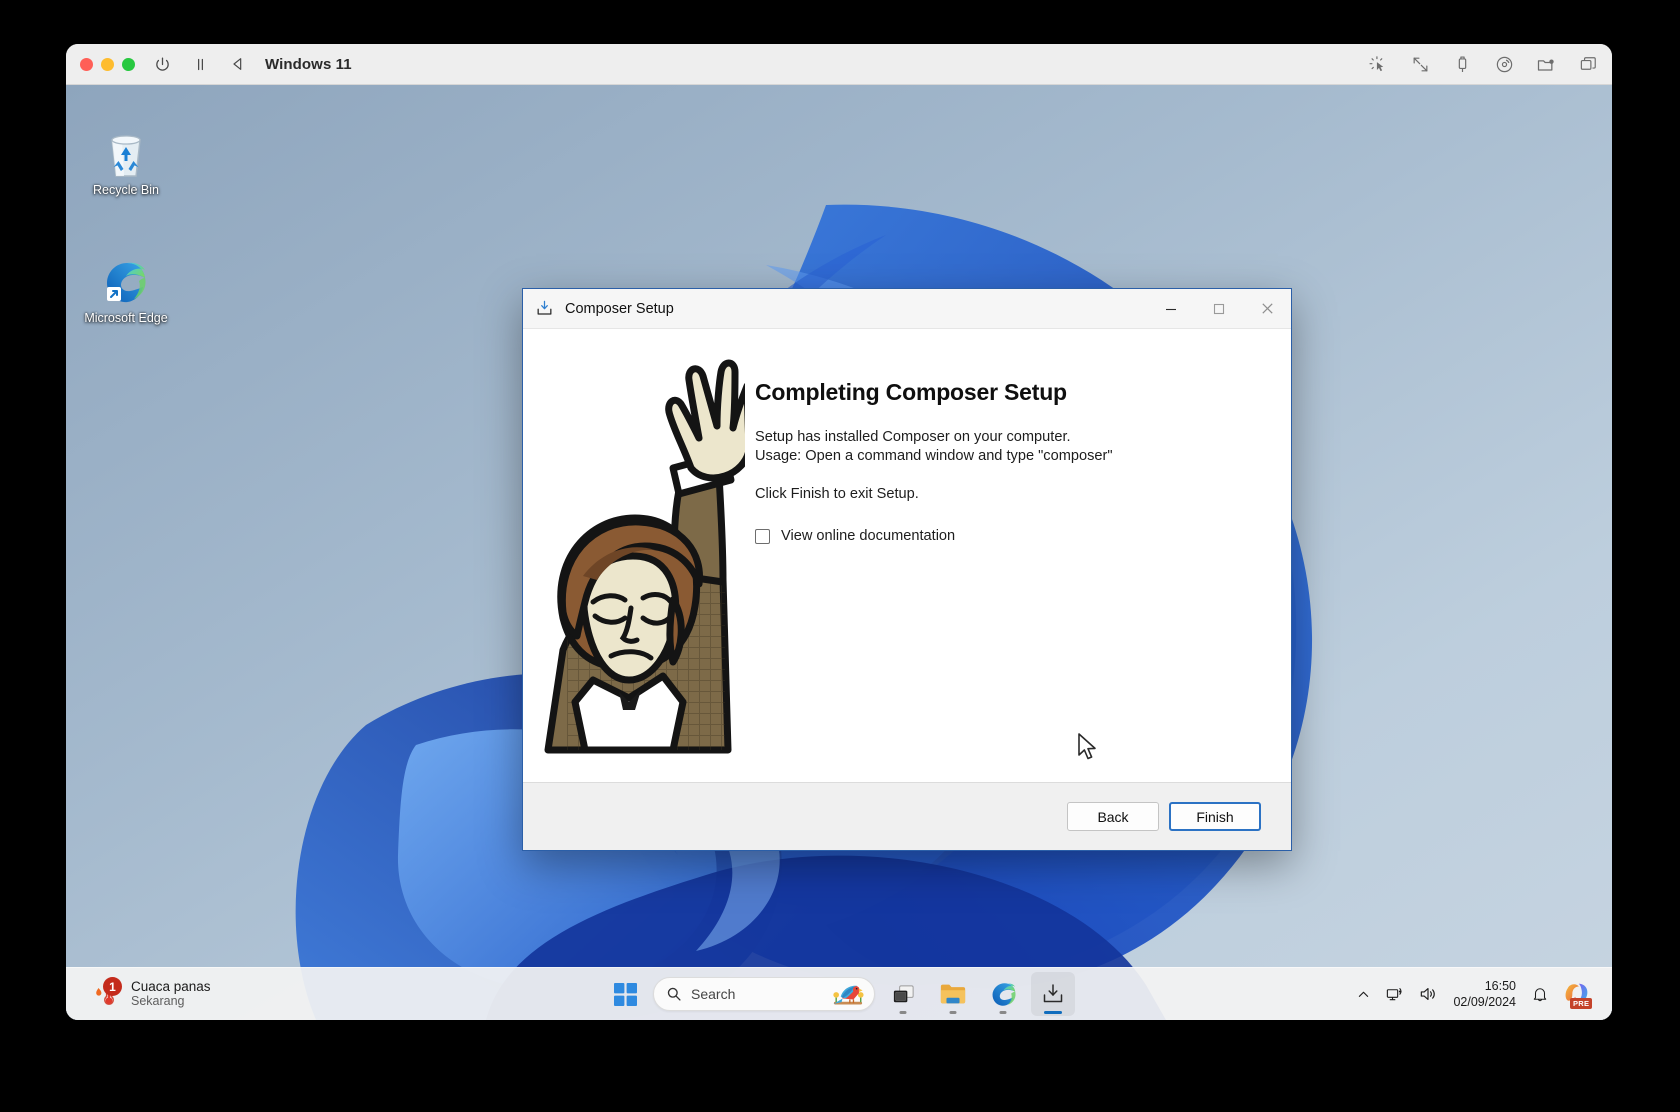 The height and width of the screenshot is (1112, 1680). I want to click on close-button, so click(1267, 309).